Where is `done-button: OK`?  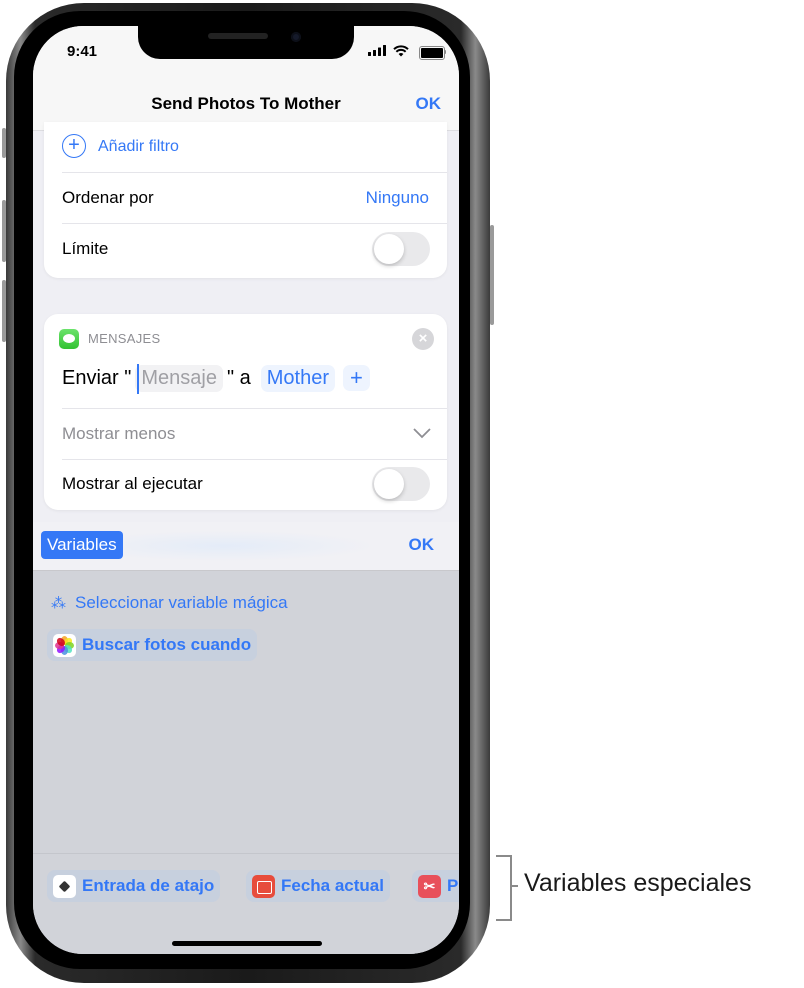 done-button: OK is located at coordinates (429, 104).